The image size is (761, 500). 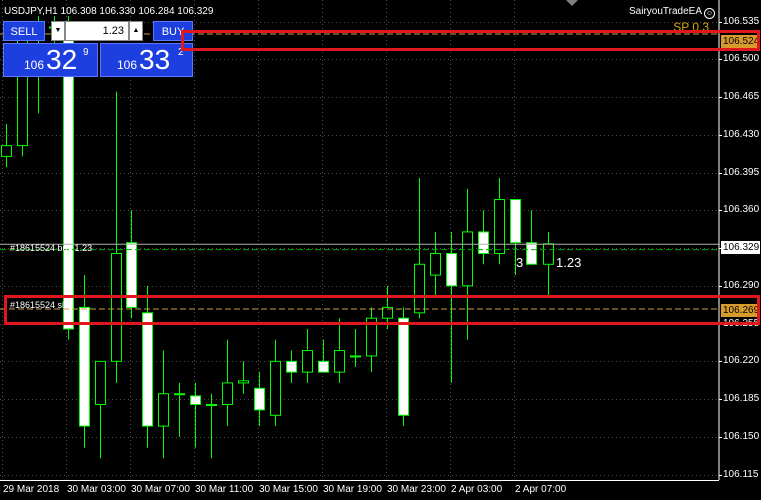 I want to click on volume-increment-icon: ▲, so click(x=136, y=31).